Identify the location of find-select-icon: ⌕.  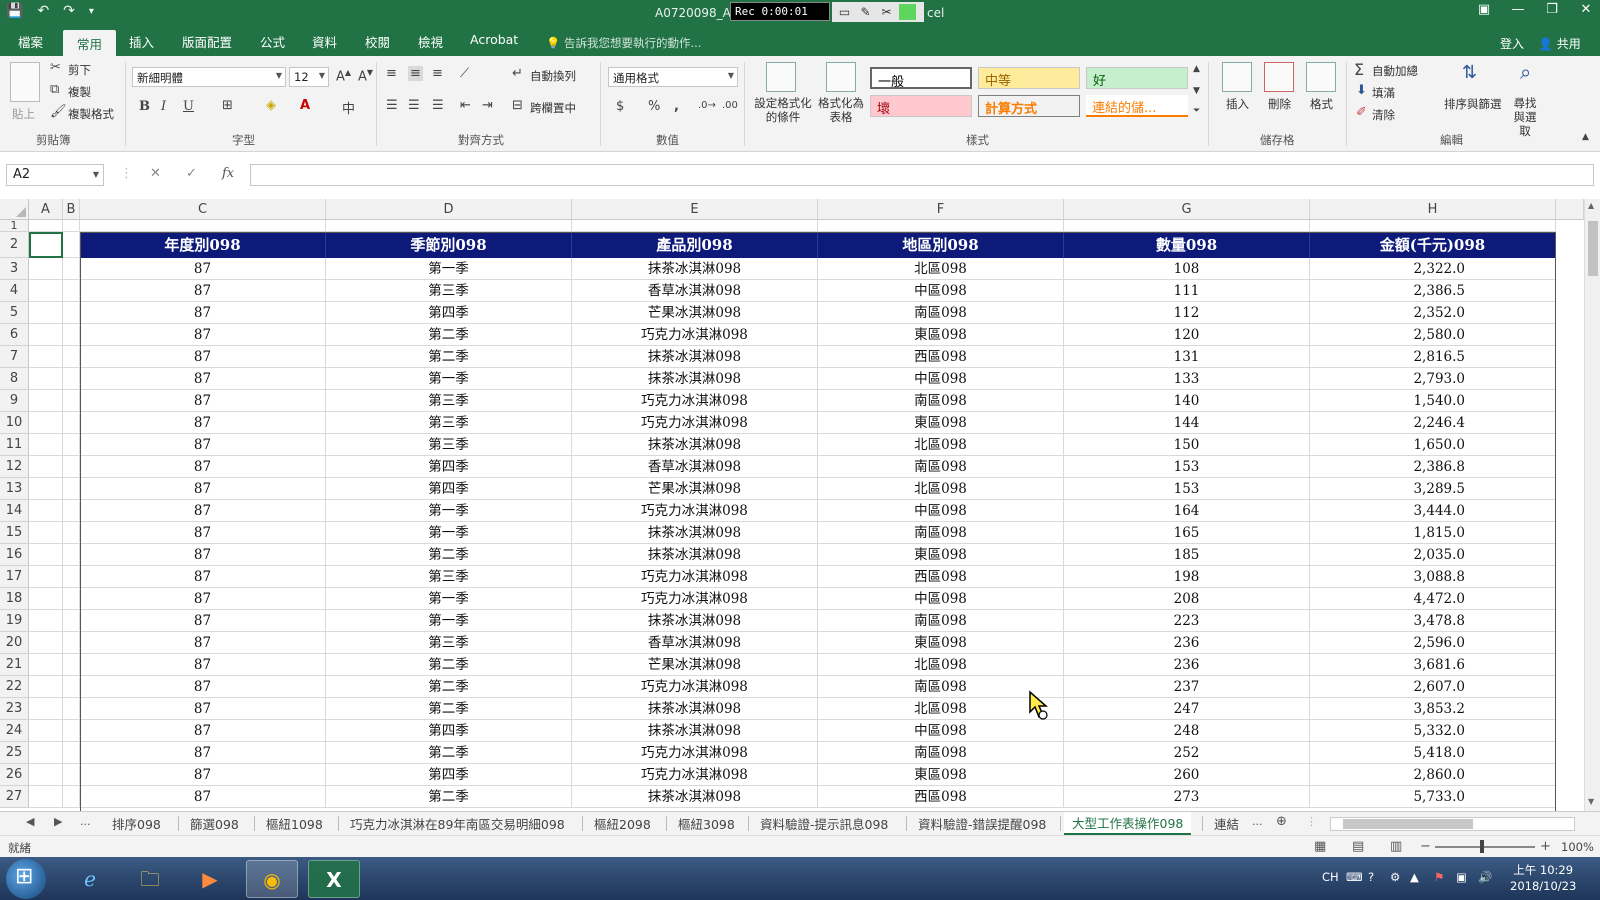
(1525, 72).